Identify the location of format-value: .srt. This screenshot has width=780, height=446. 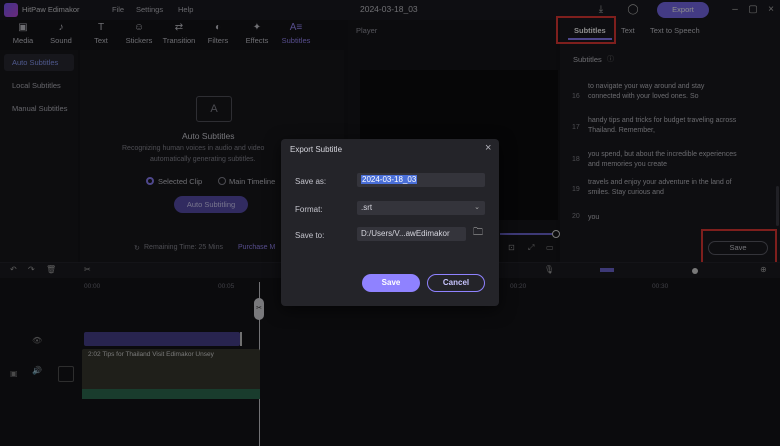
(367, 207).